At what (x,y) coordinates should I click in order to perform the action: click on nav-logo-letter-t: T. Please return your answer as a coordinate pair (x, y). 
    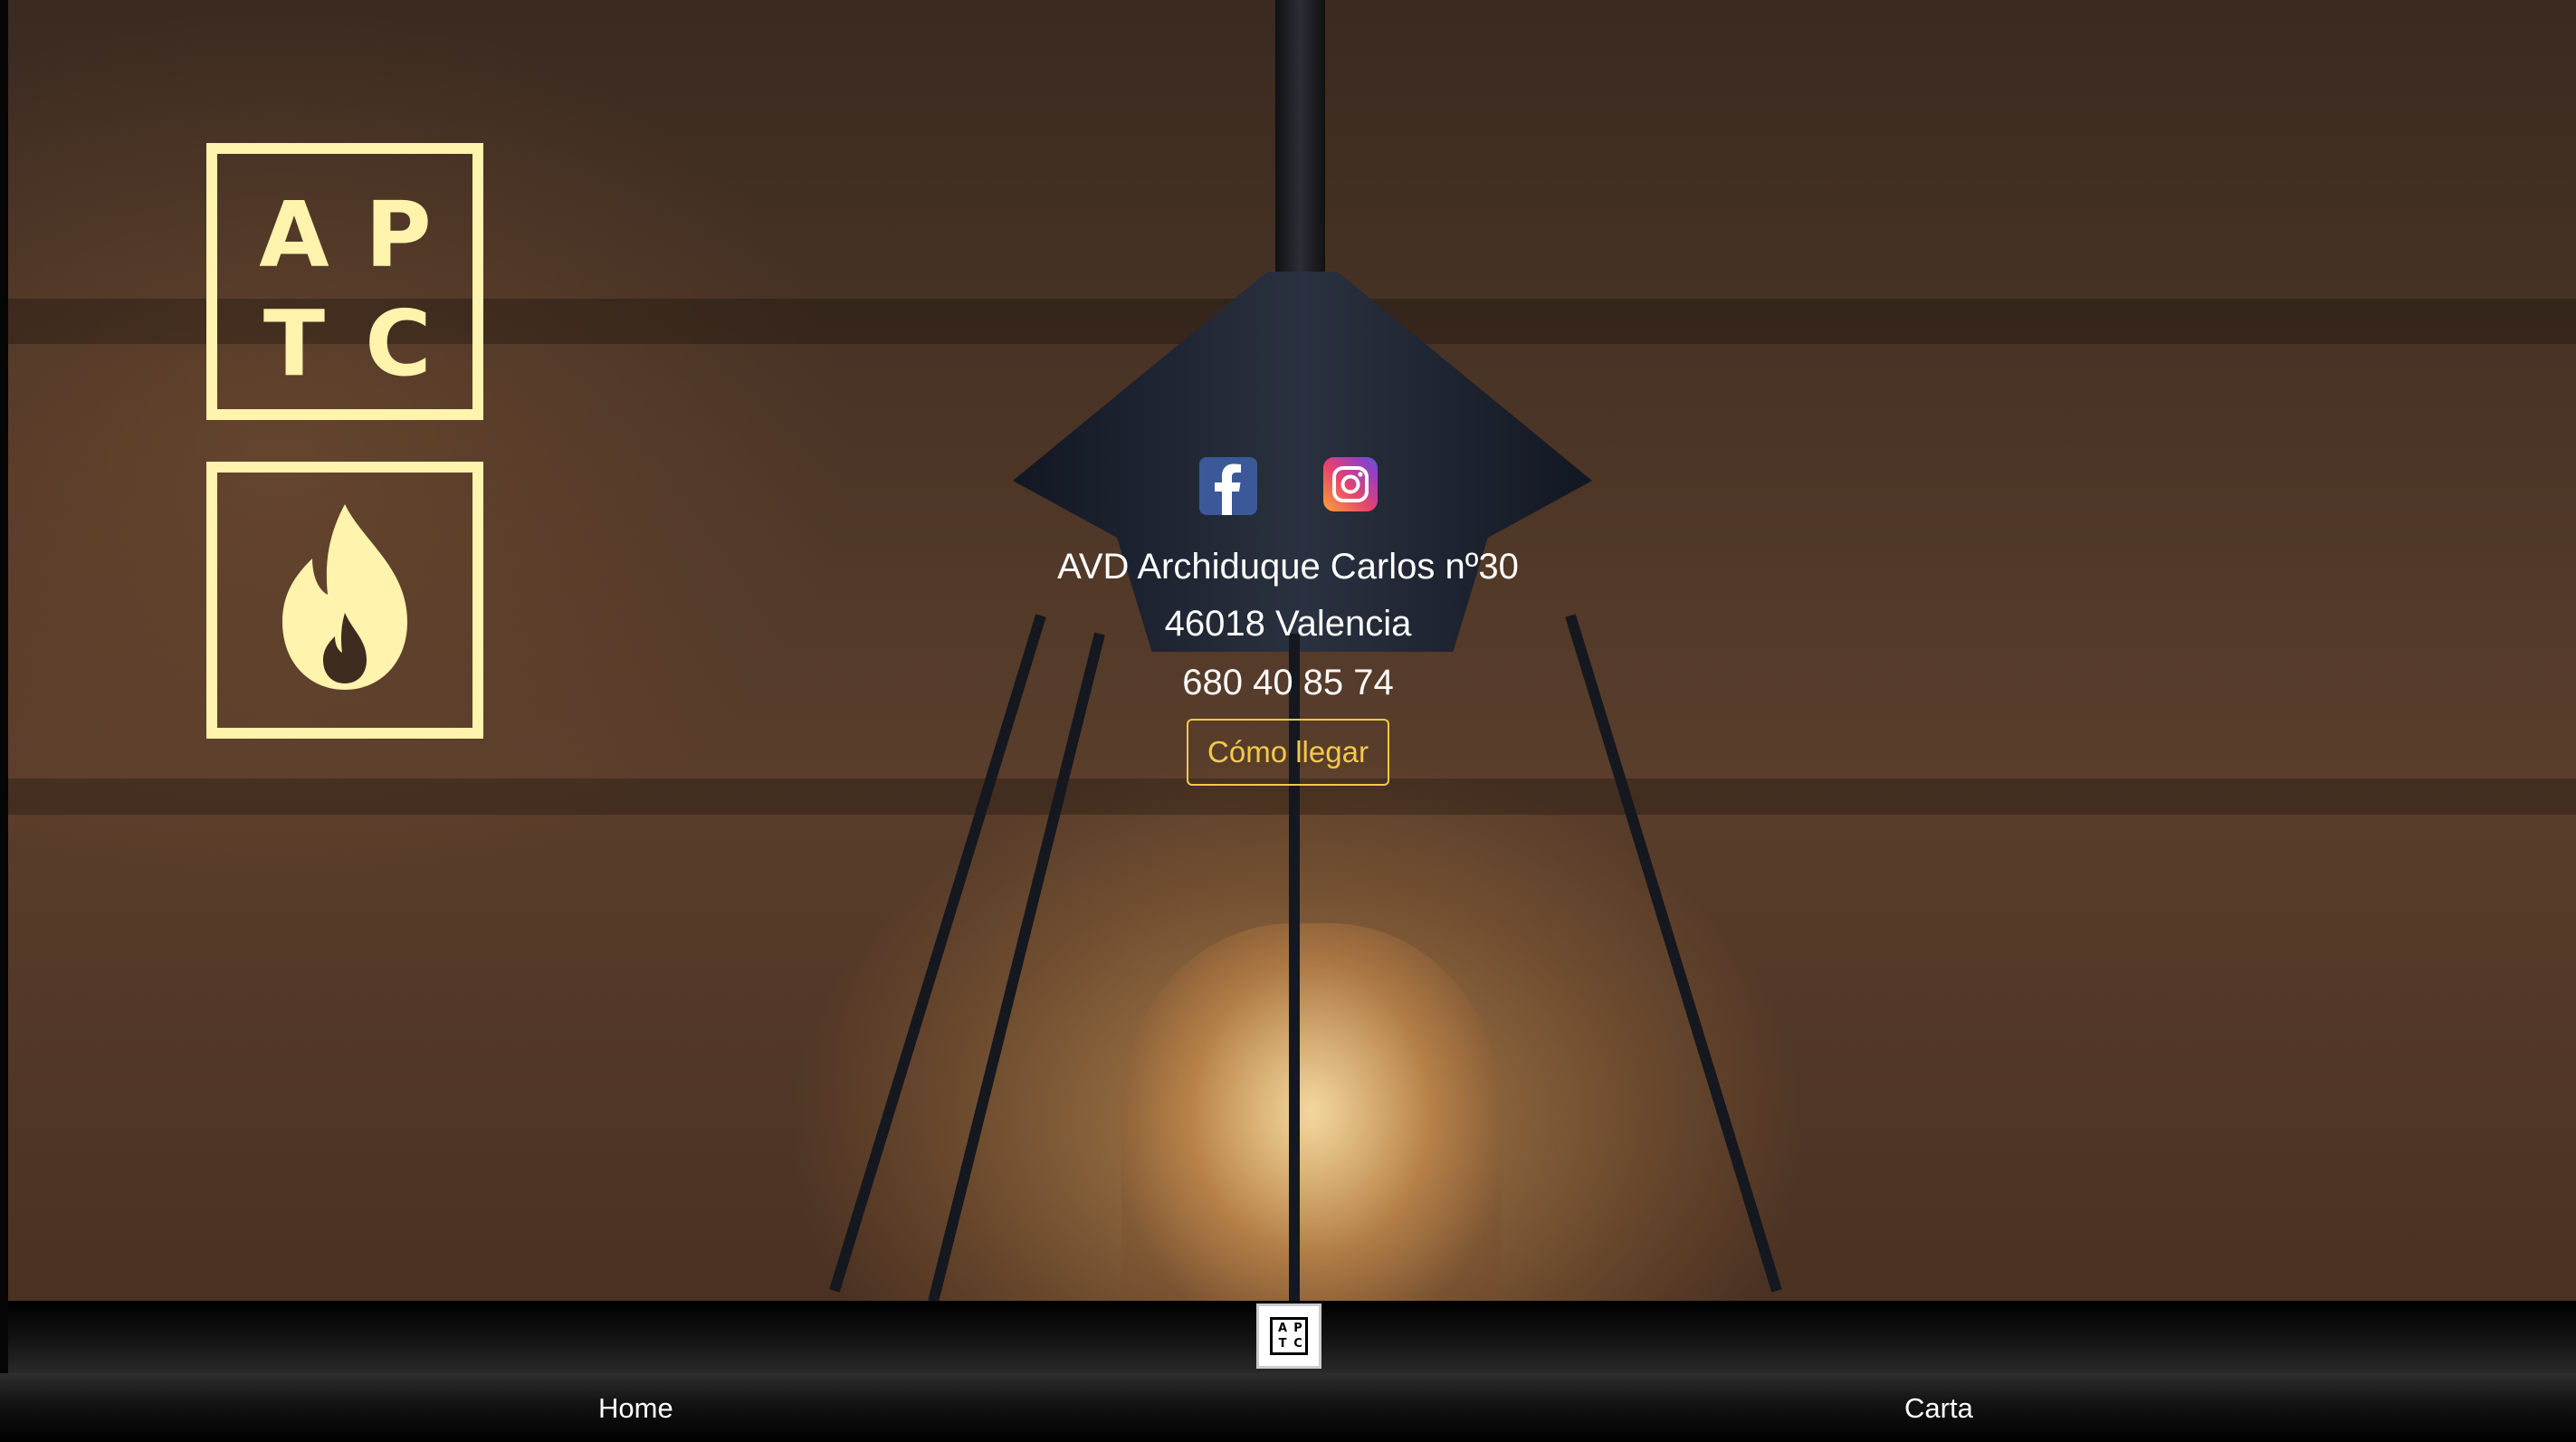
    Looking at the image, I should click on (1282, 1344).